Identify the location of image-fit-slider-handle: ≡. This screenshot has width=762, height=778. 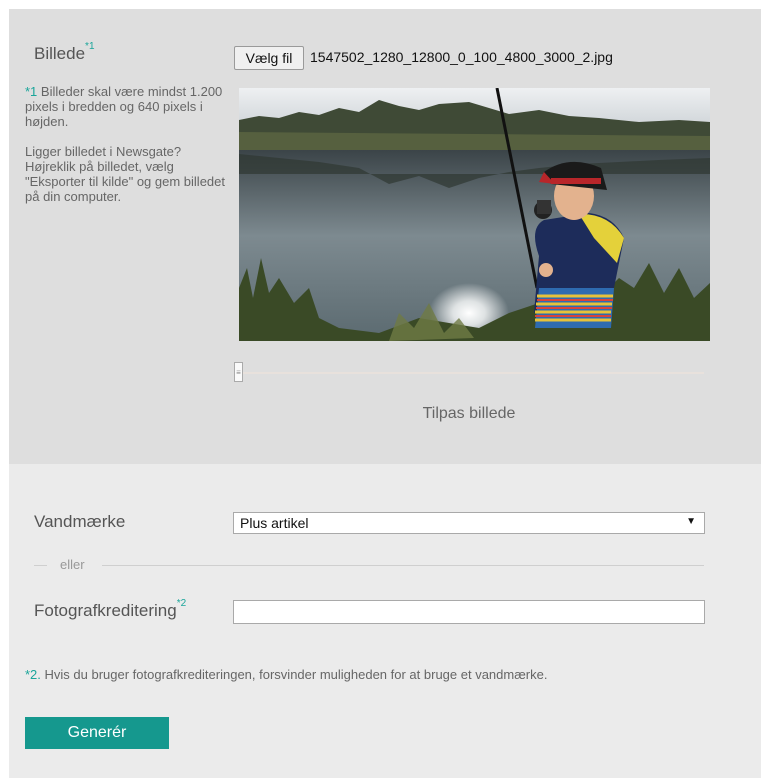
(238, 372).